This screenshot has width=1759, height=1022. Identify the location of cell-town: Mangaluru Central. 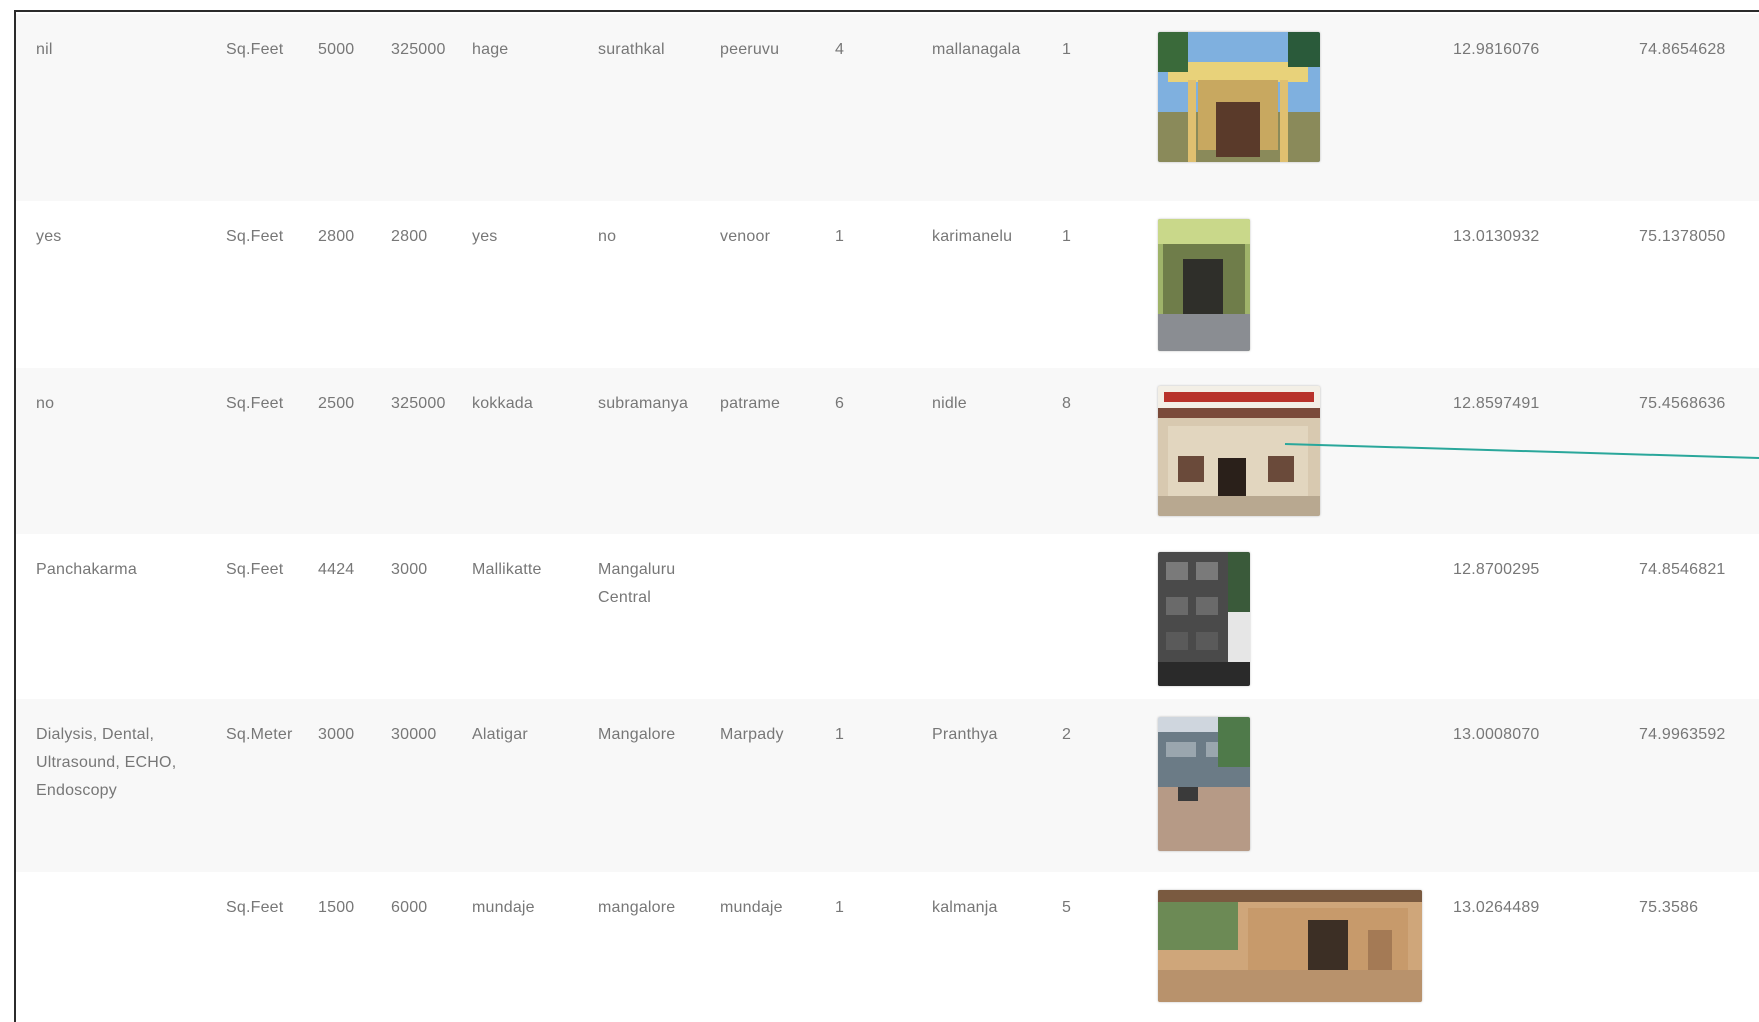
(637, 583).